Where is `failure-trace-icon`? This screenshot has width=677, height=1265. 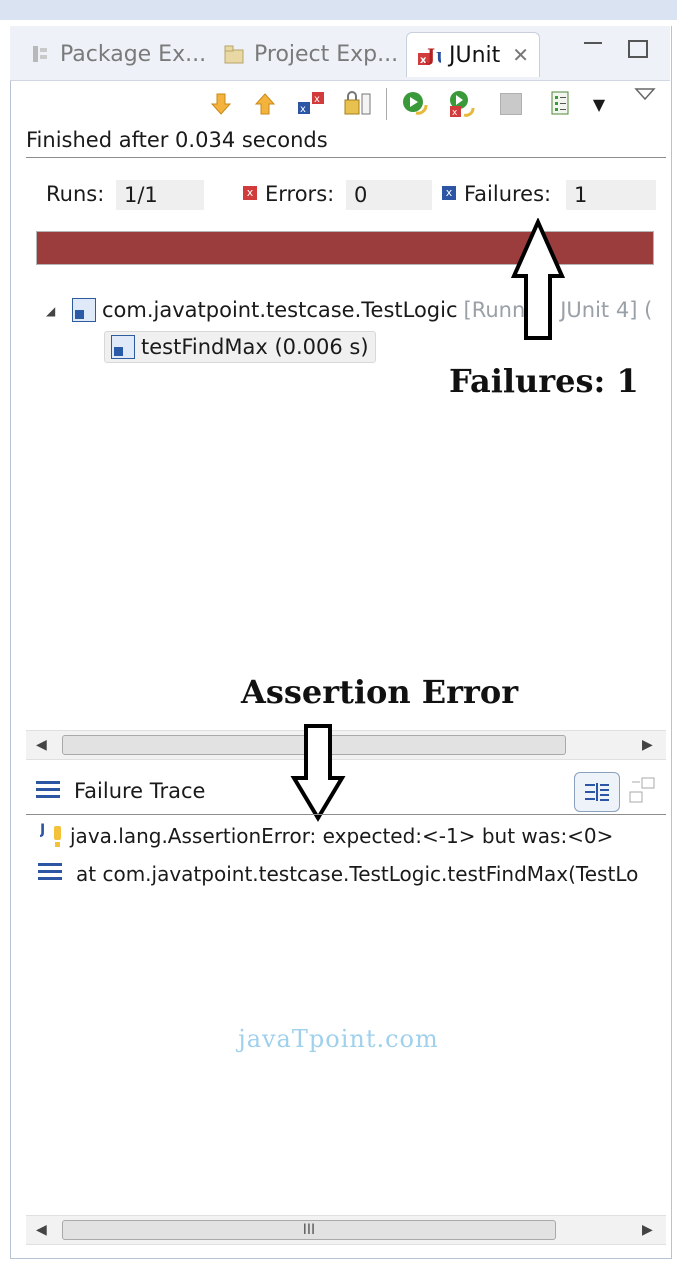 failure-trace-icon is located at coordinates (49, 792).